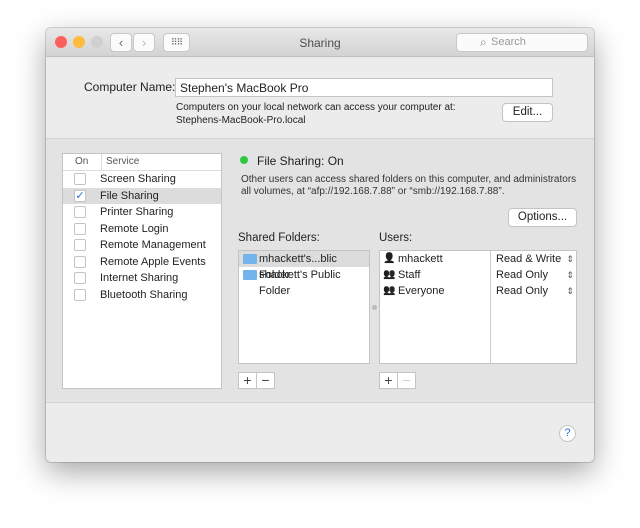  What do you see at coordinates (388, 380) in the screenshot?
I see `add-user-button: +` at bounding box center [388, 380].